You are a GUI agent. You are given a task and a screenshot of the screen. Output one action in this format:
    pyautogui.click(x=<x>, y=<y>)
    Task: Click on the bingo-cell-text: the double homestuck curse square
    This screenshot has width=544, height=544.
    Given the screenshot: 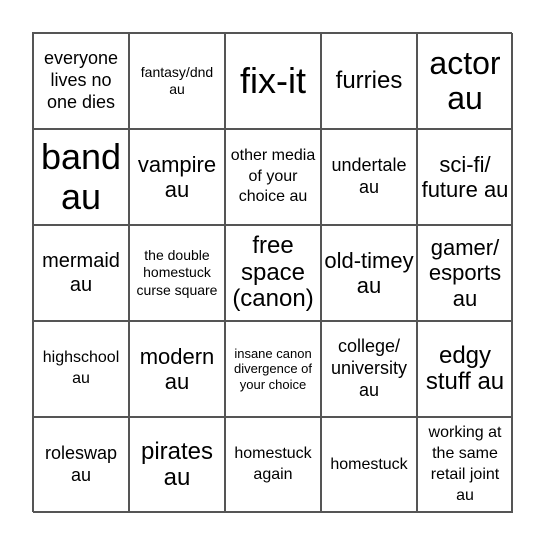 What is the action you would take?
    pyautogui.click(x=177, y=272)
    